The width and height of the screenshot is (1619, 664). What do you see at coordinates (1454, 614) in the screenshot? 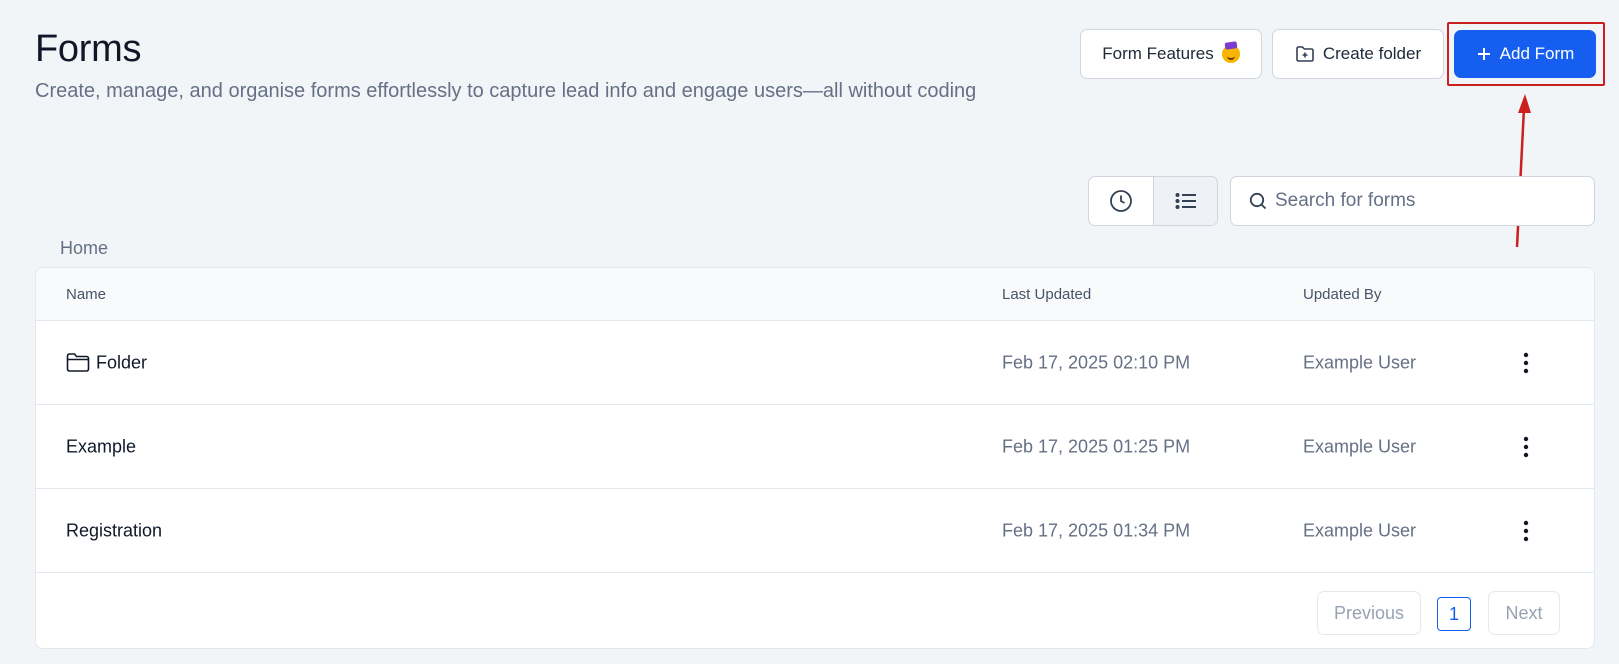
I see `page-number-button: 1` at bounding box center [1454, 614].